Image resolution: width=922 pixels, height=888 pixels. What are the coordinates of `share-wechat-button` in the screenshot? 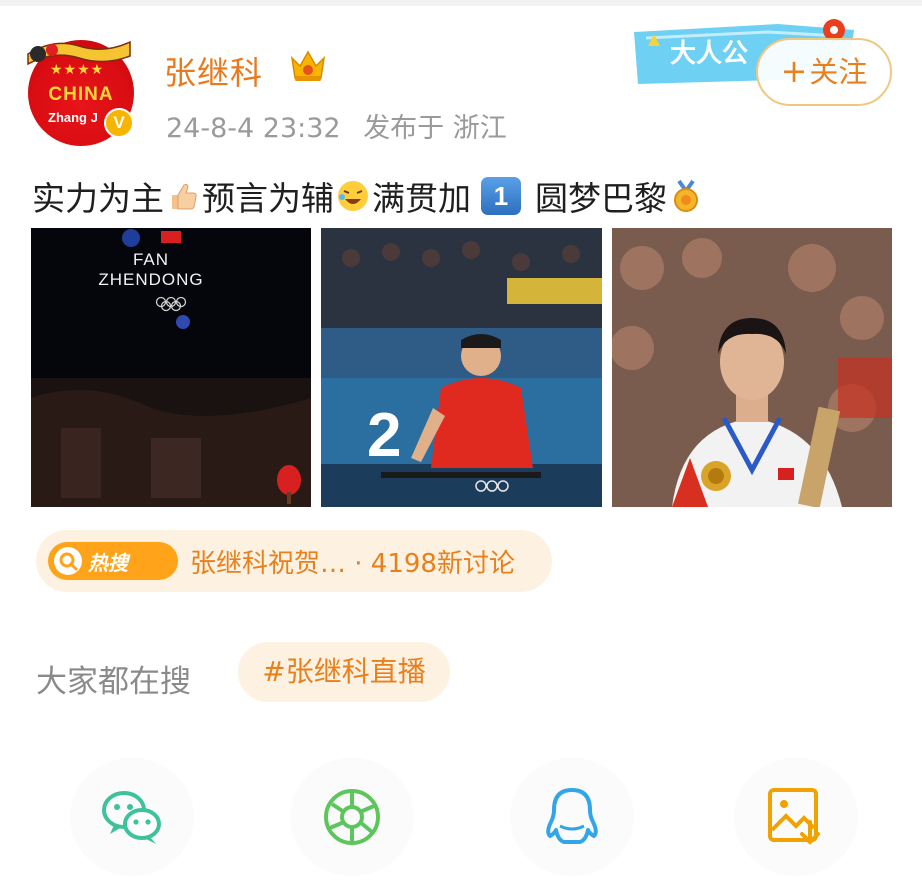 It's located at (132, 817).